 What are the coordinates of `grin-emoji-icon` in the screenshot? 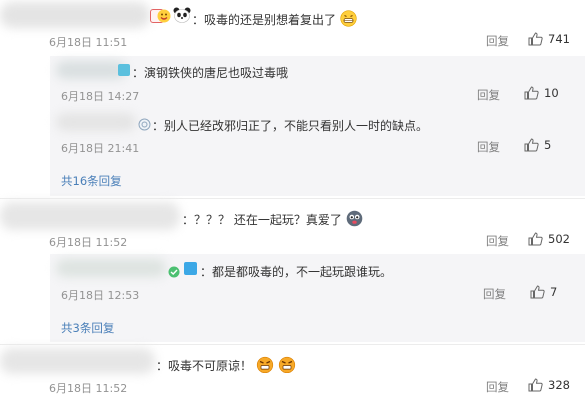 It's located at (348, 20).